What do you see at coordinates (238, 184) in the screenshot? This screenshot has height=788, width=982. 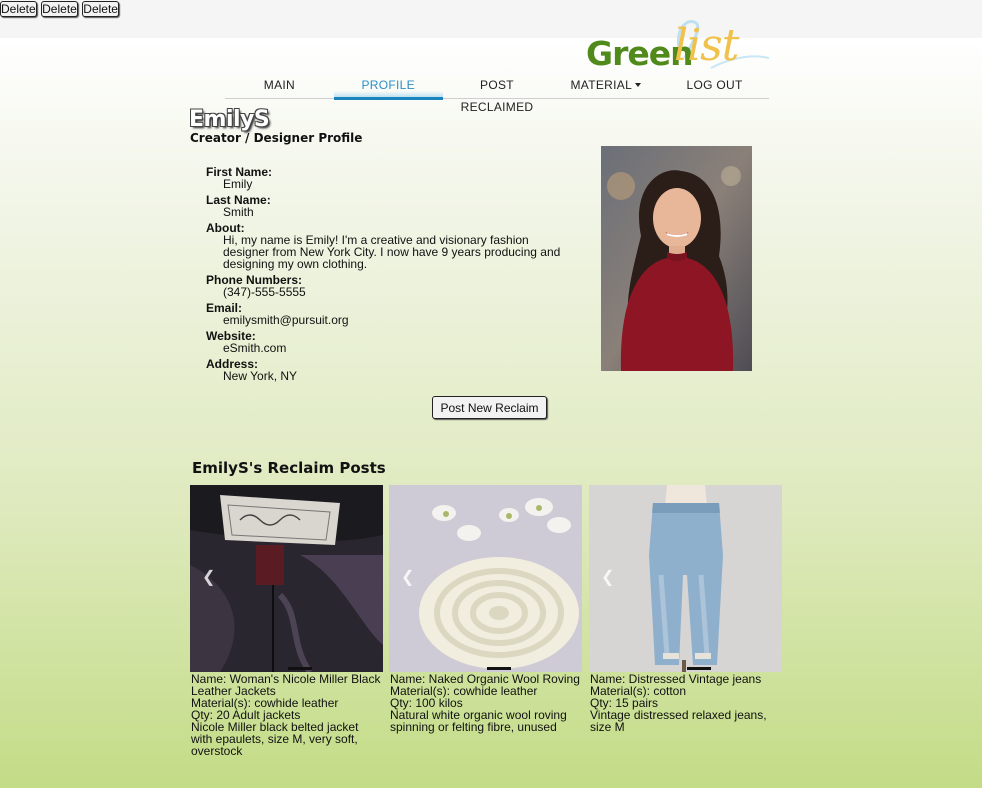 I see `first-name-value: Emily` at bounding box center [238, 184].